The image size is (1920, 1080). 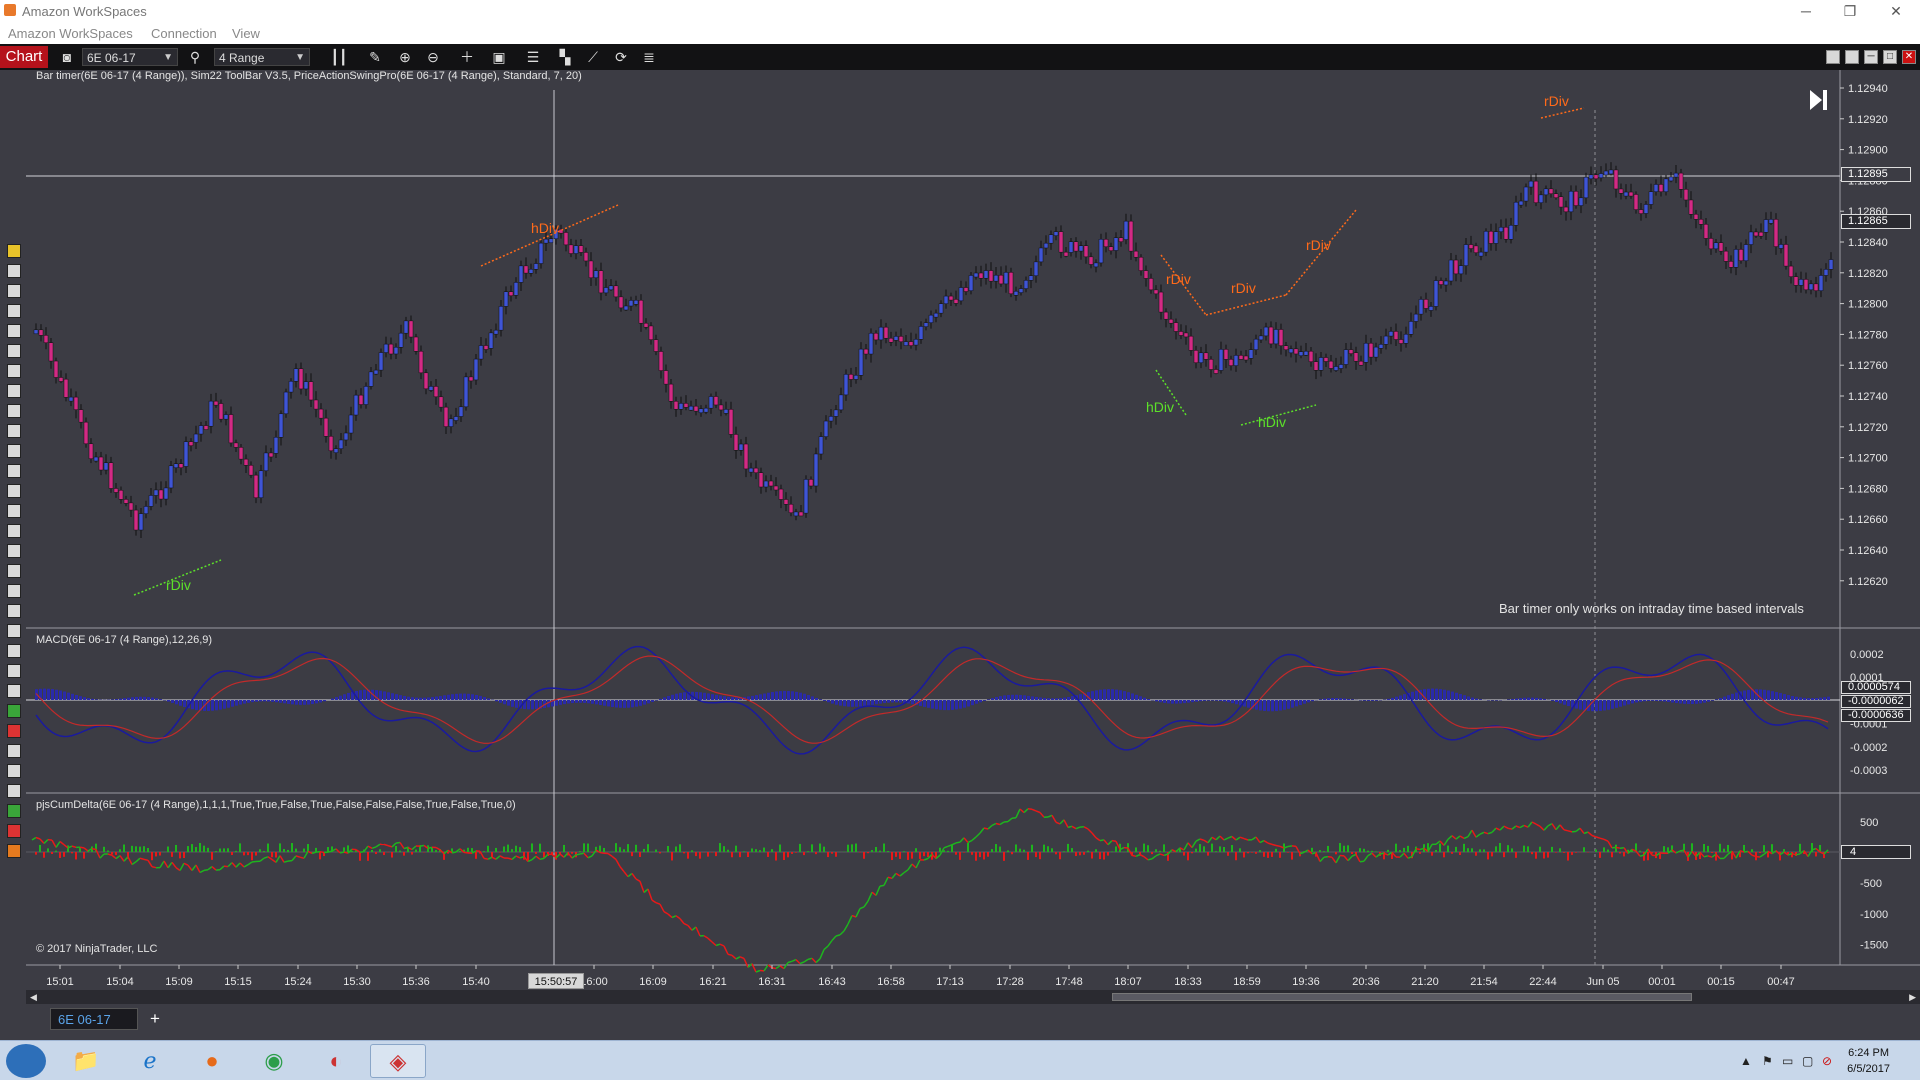 I want to click on tab-6e-06-17: 6E 06-17, so click(x=94, y=1019).